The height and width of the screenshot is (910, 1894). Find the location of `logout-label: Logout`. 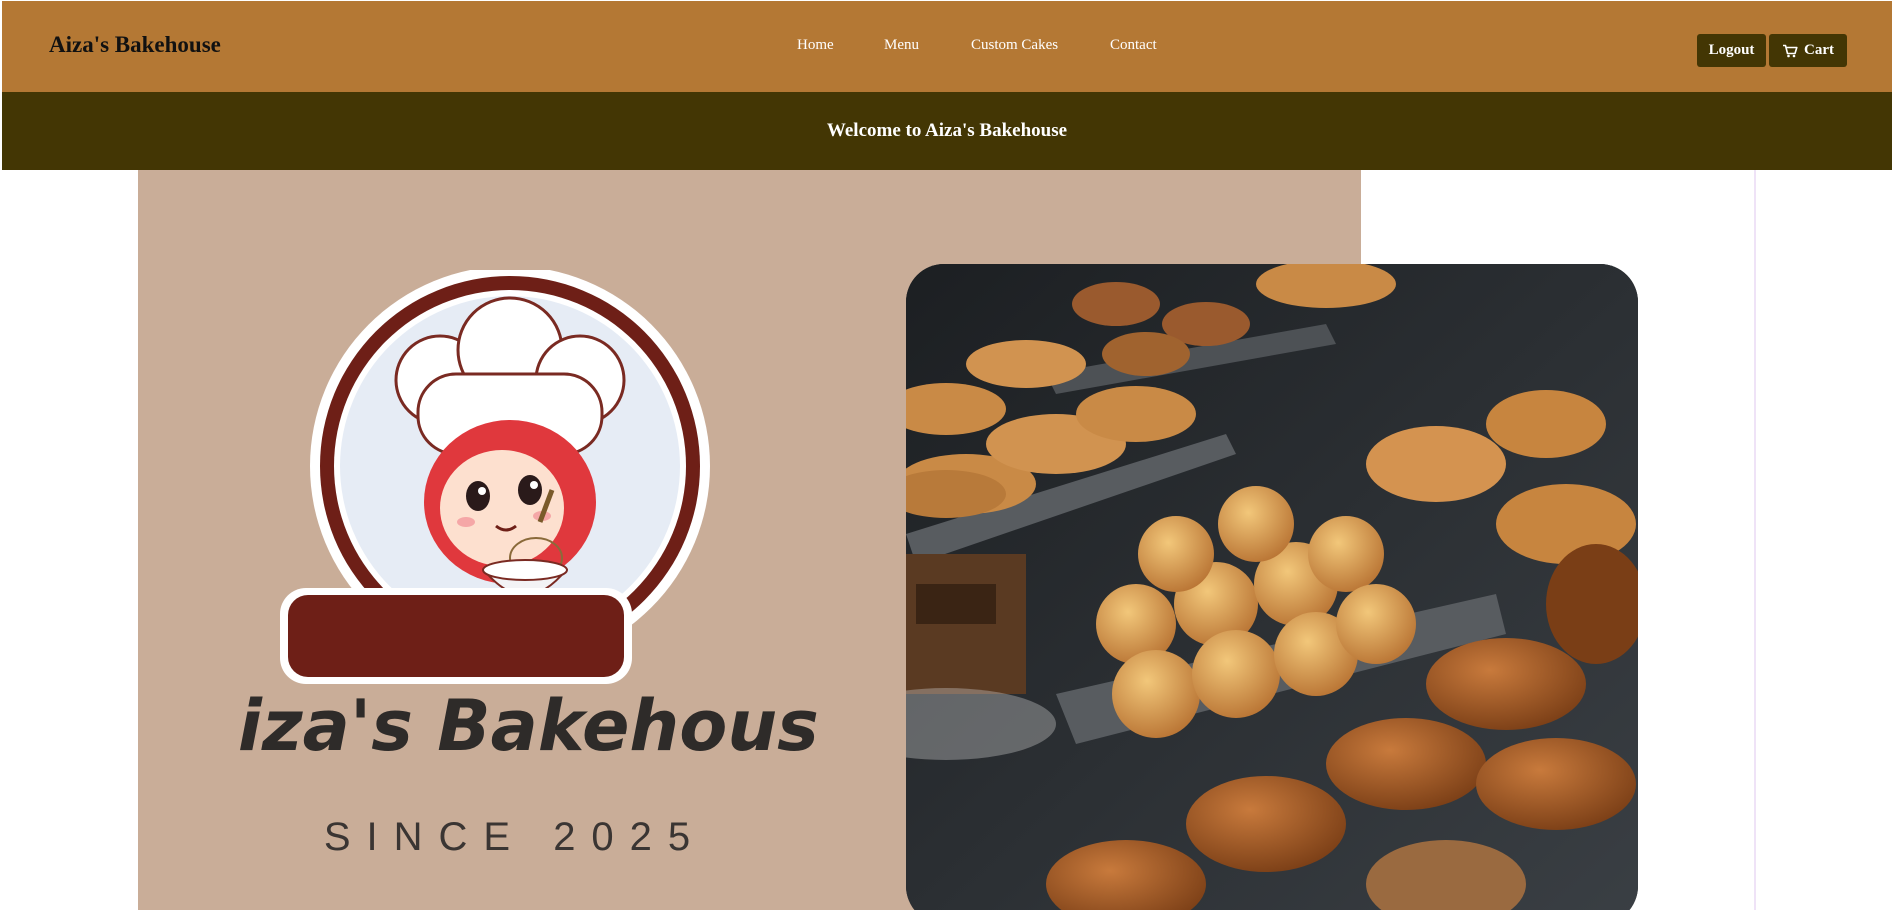

logout-label: Logout is located at coordinates (1731, 50).